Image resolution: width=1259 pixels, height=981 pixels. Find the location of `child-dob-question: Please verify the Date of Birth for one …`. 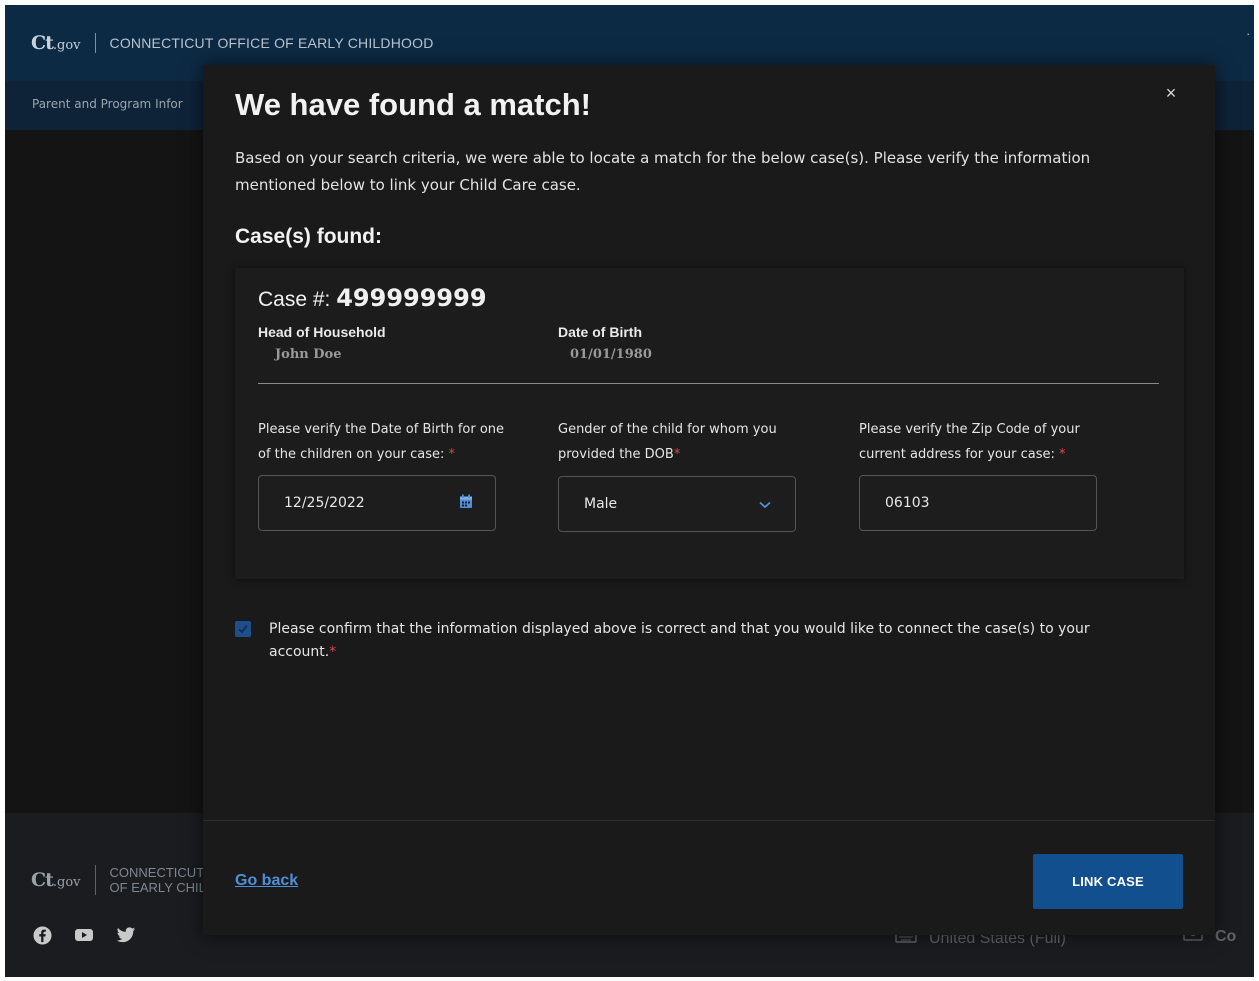

child-dob-question: Please verify the Date of Birth for one … is located at coordinates (381, 442).